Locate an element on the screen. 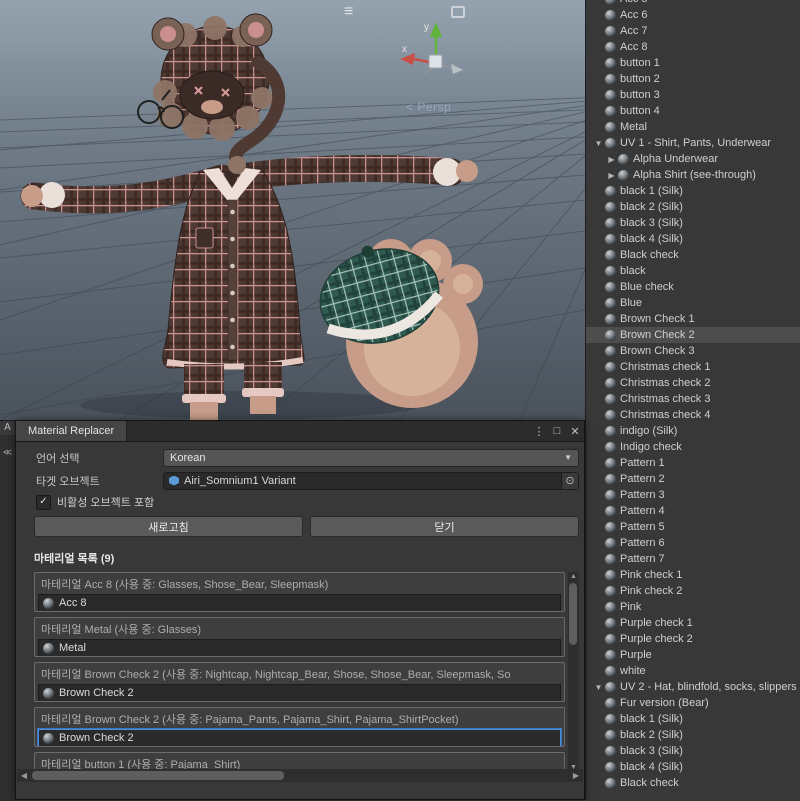 The height and width of the screenshot is (801, 800). hierarchy-item: white is located at coordinates (693, 671).